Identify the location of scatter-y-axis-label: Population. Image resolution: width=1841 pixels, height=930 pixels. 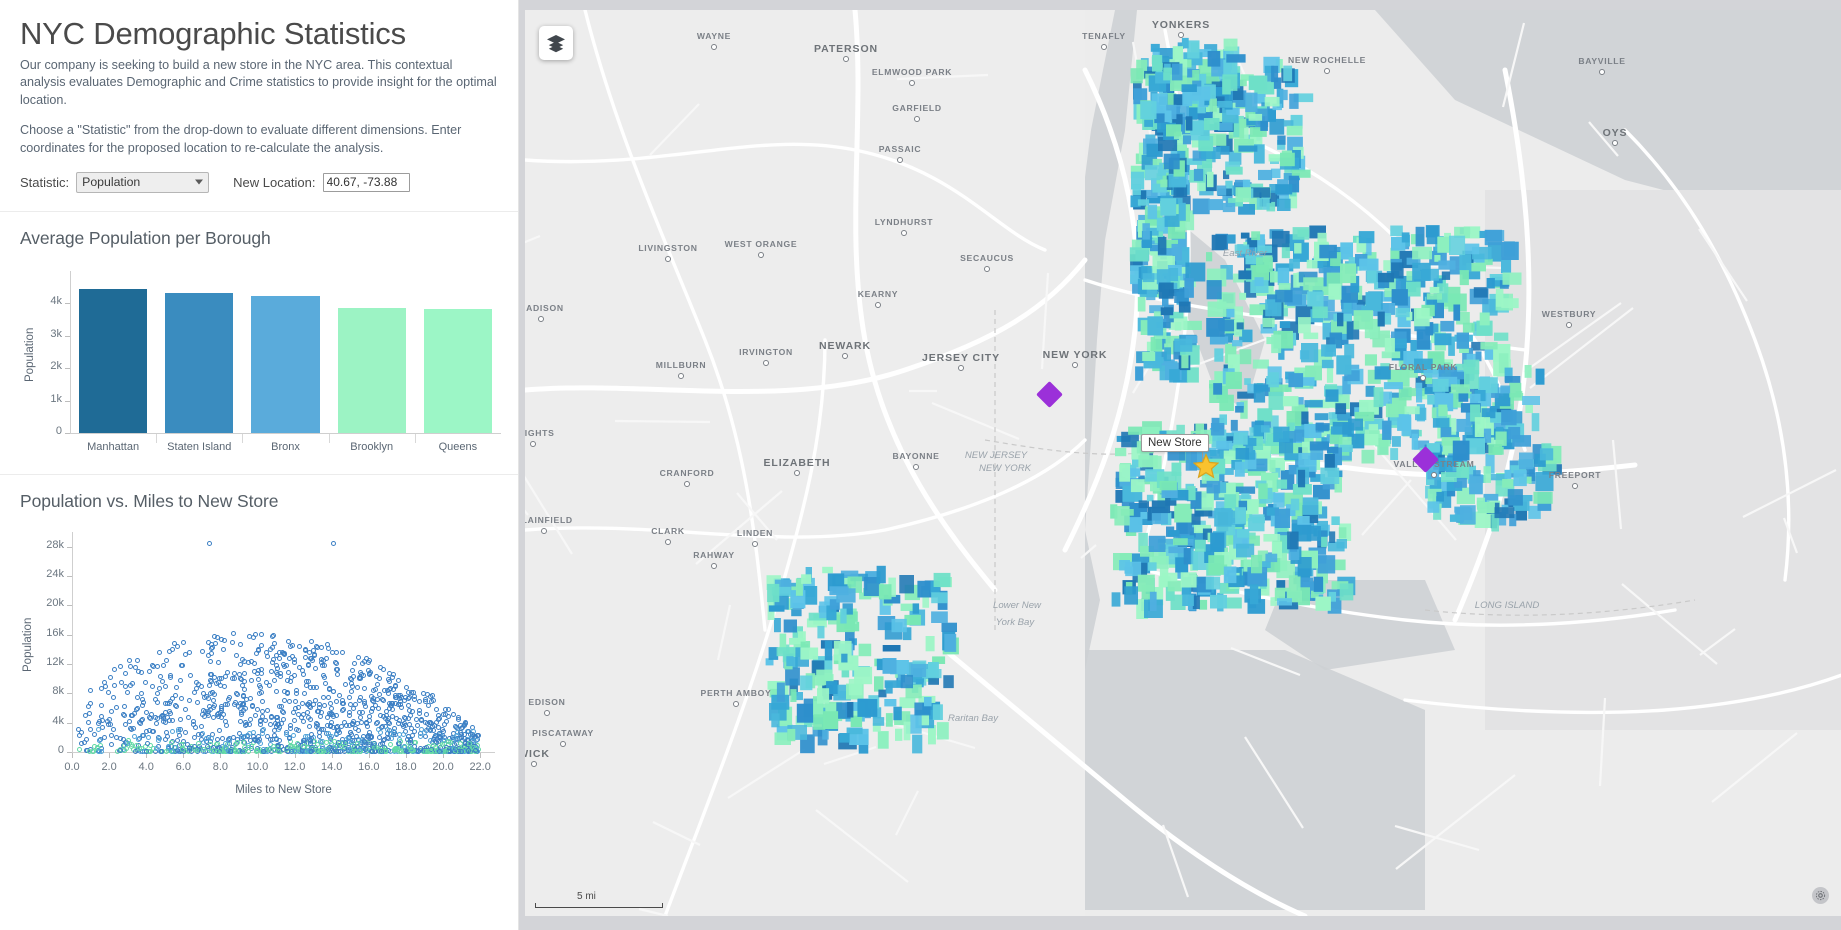
(28, 644).